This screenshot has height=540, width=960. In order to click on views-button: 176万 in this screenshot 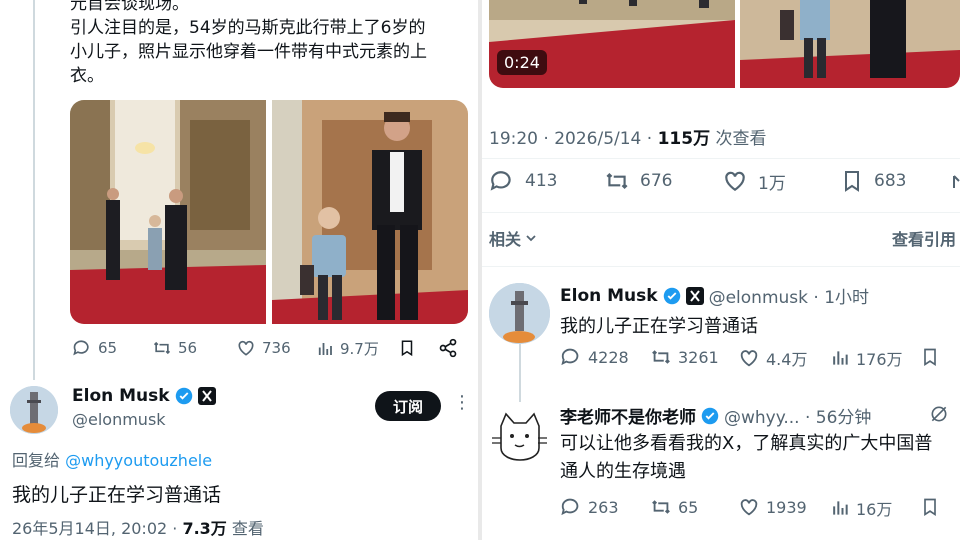, I will do `click(866, 358)`.